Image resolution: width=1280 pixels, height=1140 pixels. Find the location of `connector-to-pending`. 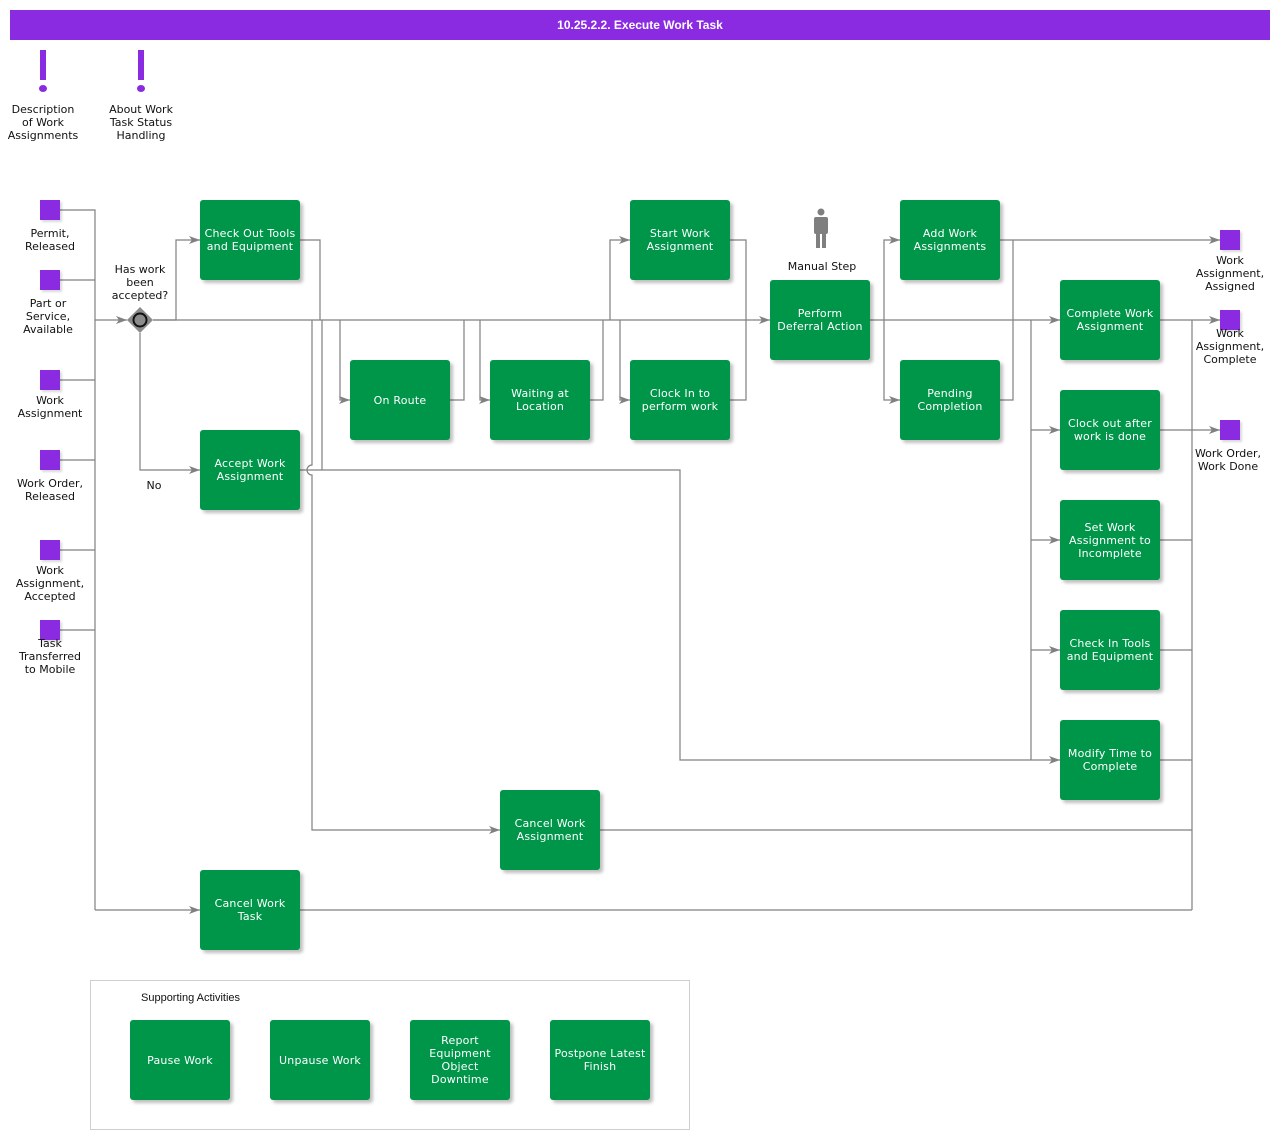

connector-to-pending is located at coordinates (891, 362).